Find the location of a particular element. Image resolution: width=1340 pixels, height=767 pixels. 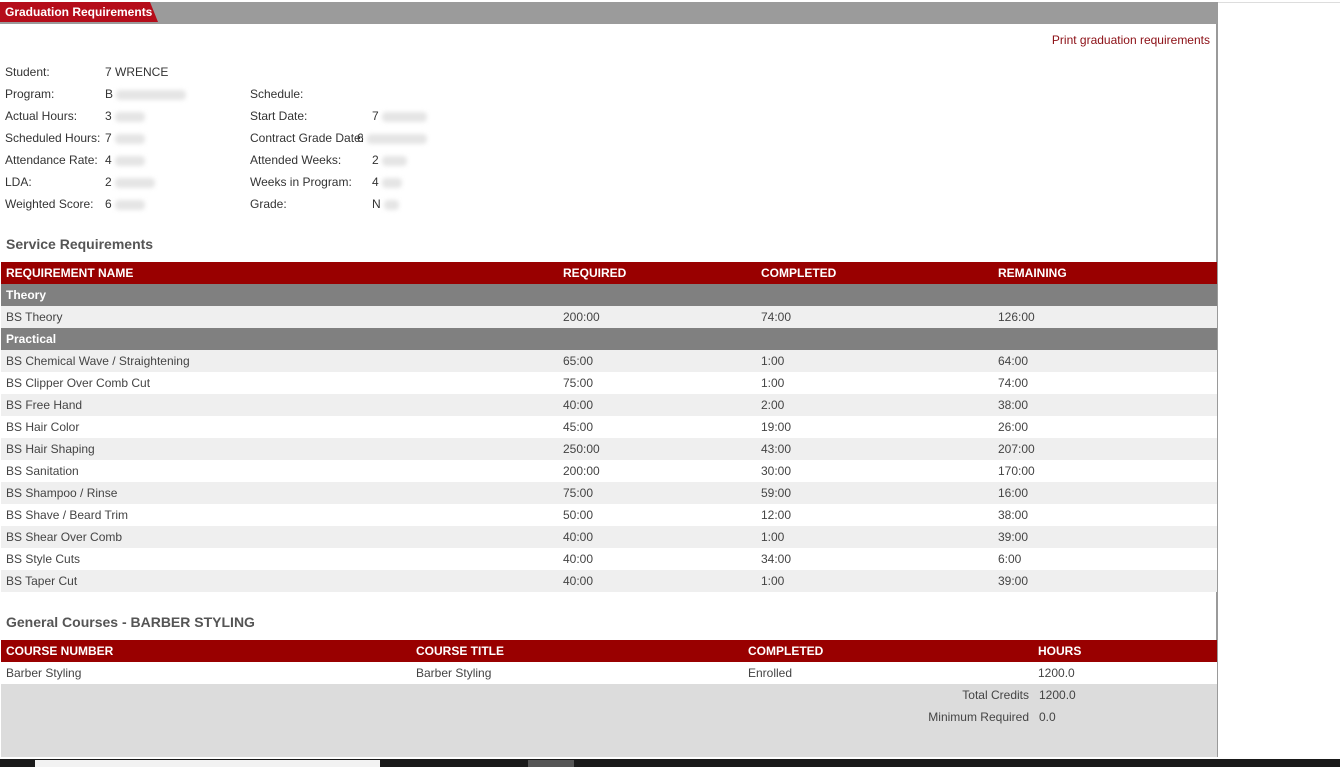

cell-remaining: 207:00 is located at coordinates (1105, 449).